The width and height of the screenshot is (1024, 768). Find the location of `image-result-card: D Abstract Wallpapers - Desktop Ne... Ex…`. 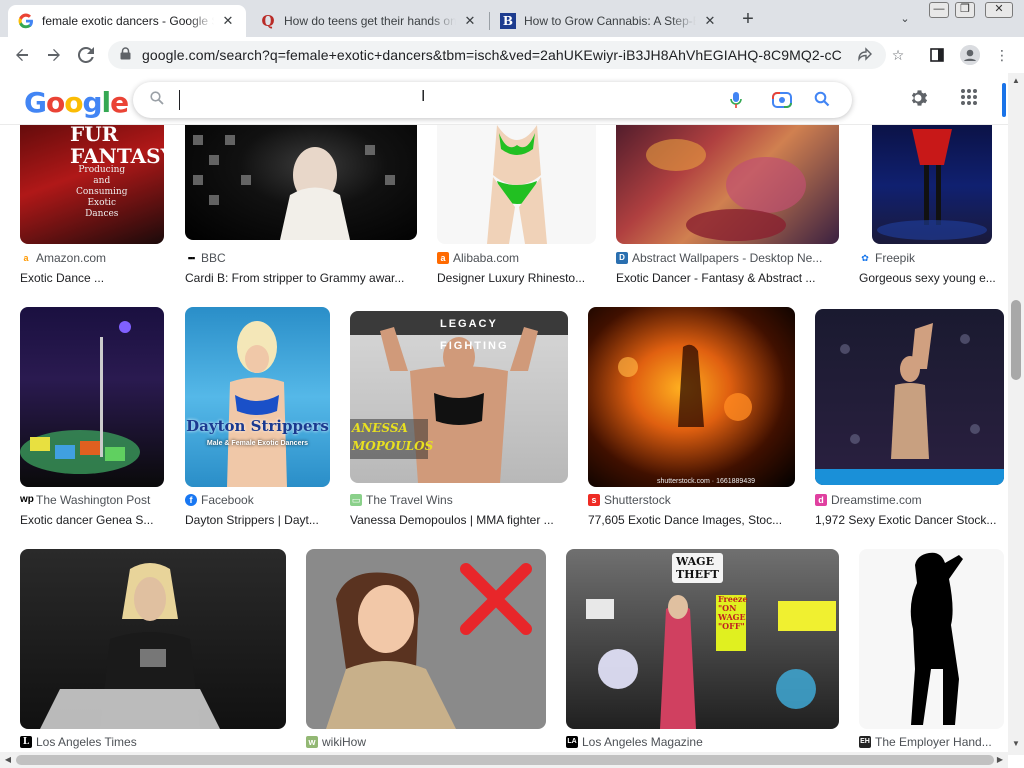

image-result-card: D Abstract Wallpapers - Desktop Ne... Ex… is located at coordinates (728, 205).